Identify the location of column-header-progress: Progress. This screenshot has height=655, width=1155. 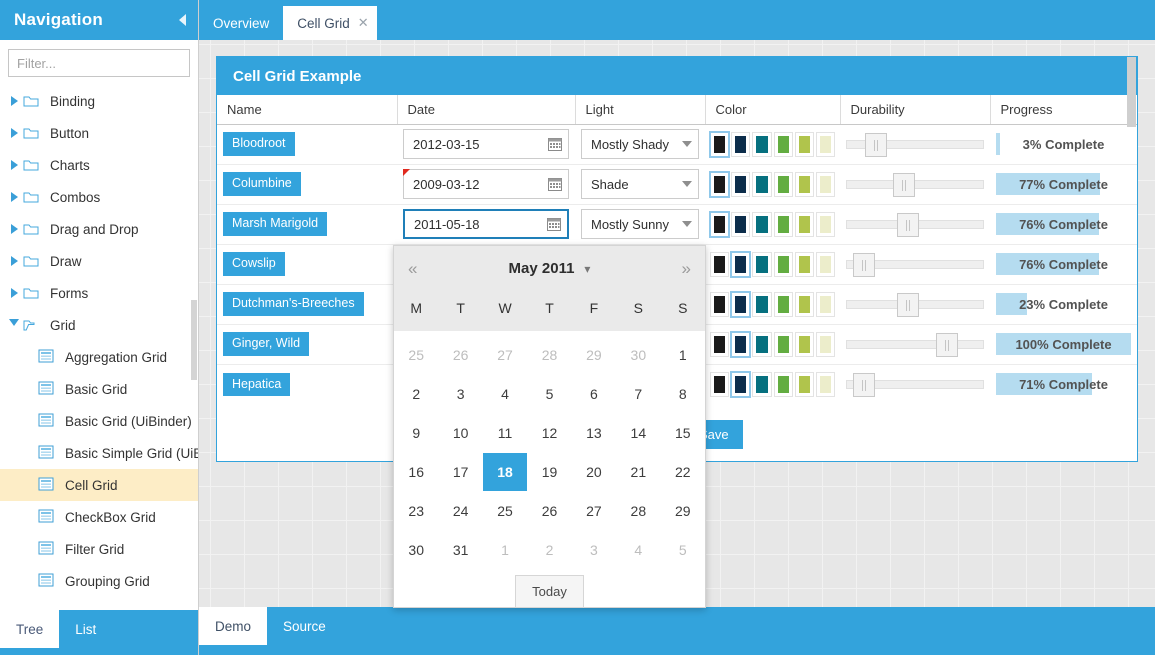
(1063, 110).